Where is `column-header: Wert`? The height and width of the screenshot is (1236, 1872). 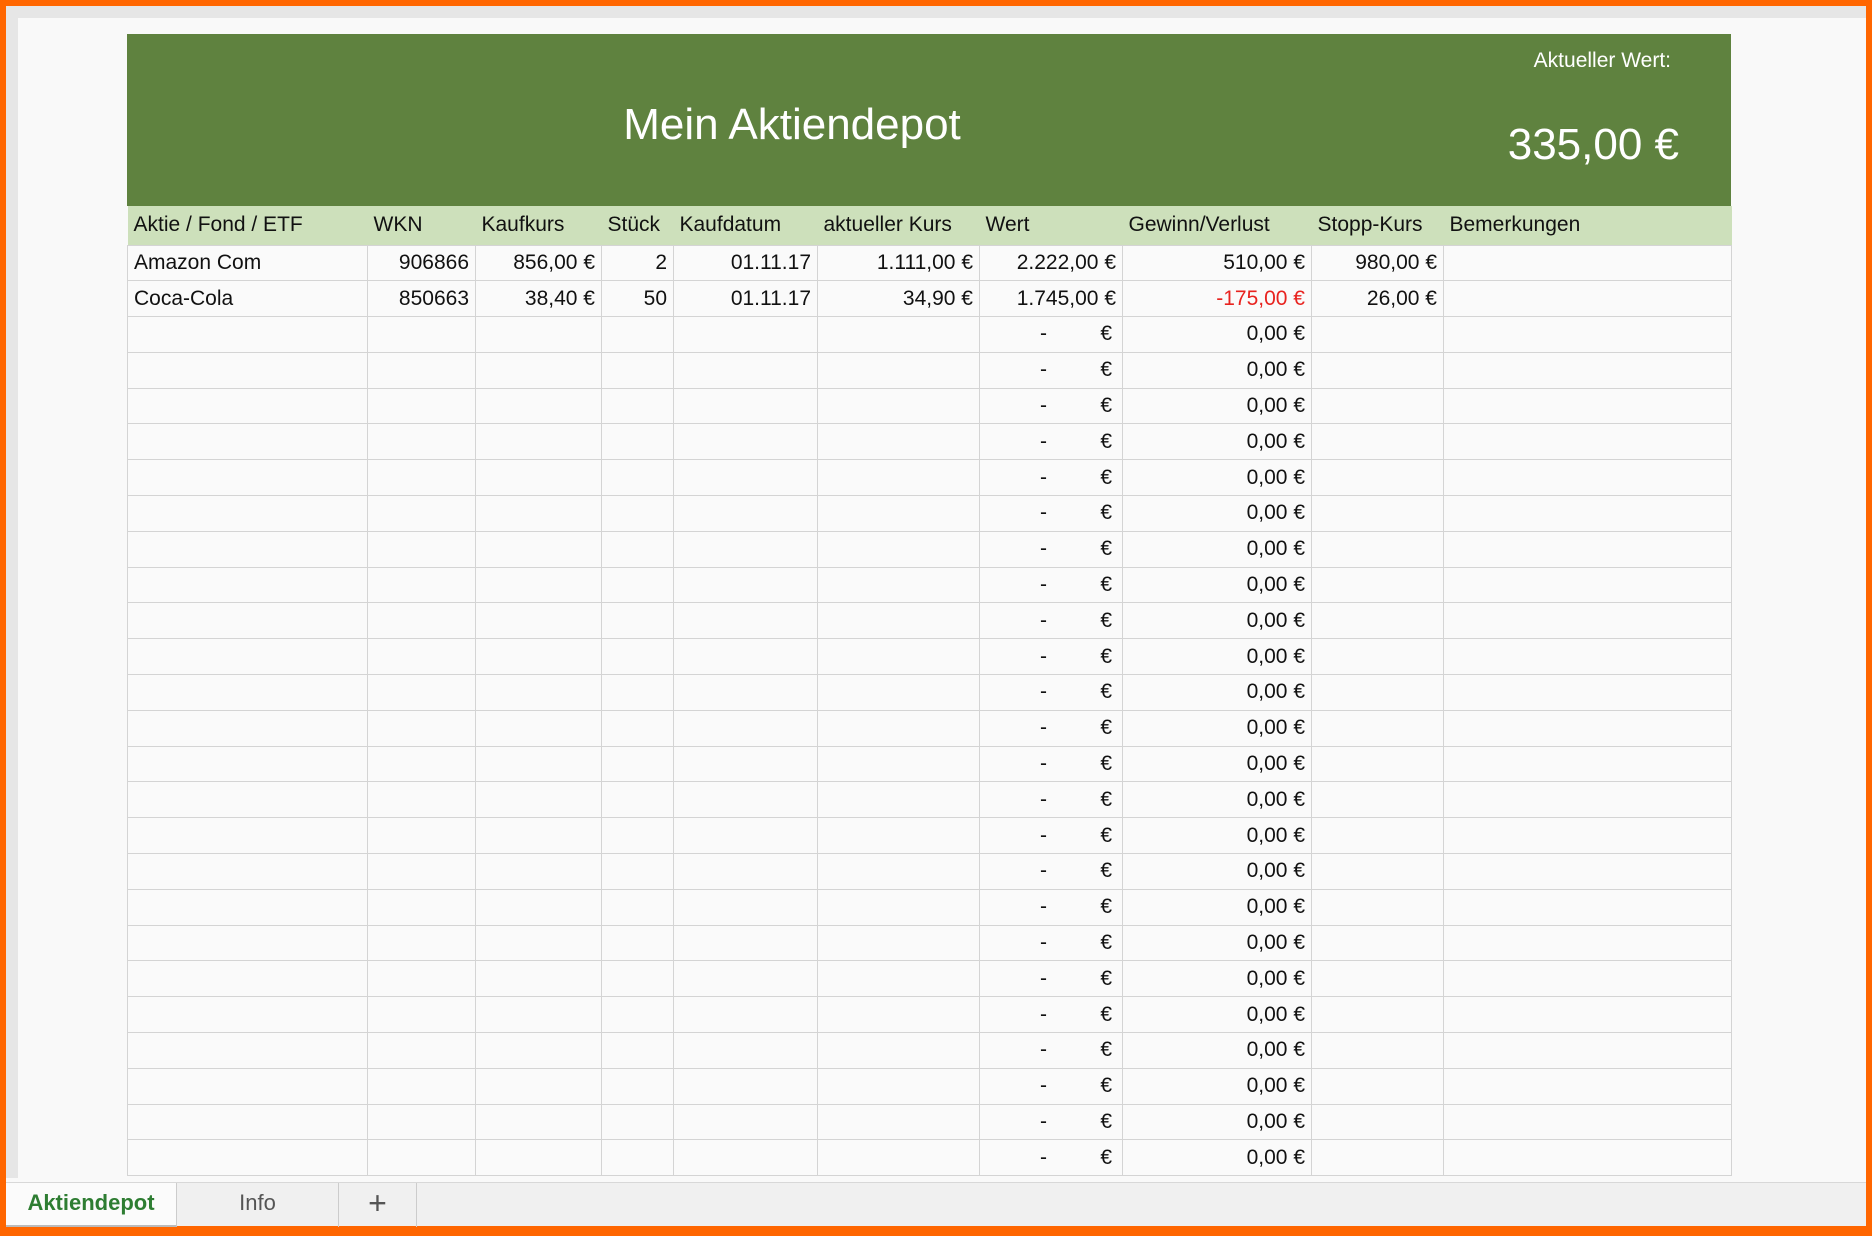
column-header: Wert is located at coordinates (1051, 225).